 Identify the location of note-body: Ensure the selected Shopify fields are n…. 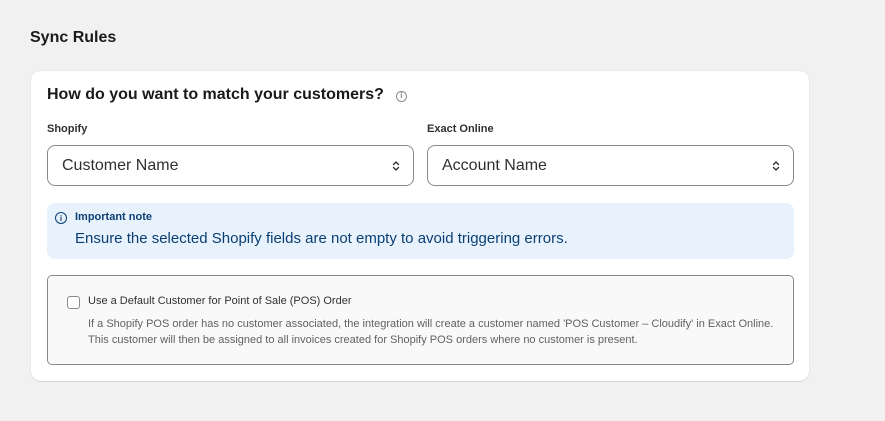
(321, 238).